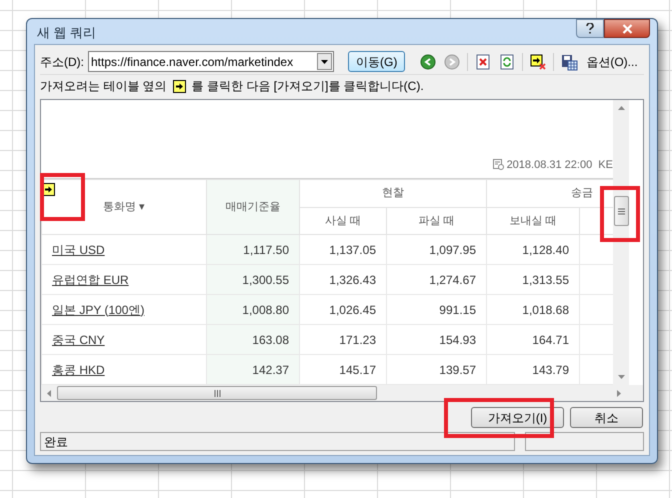 This screenshot has width=672, height=498. Describe the element at coordinates (436, 309) in the screenshot. I see `table-cell: 991.15` at that location.